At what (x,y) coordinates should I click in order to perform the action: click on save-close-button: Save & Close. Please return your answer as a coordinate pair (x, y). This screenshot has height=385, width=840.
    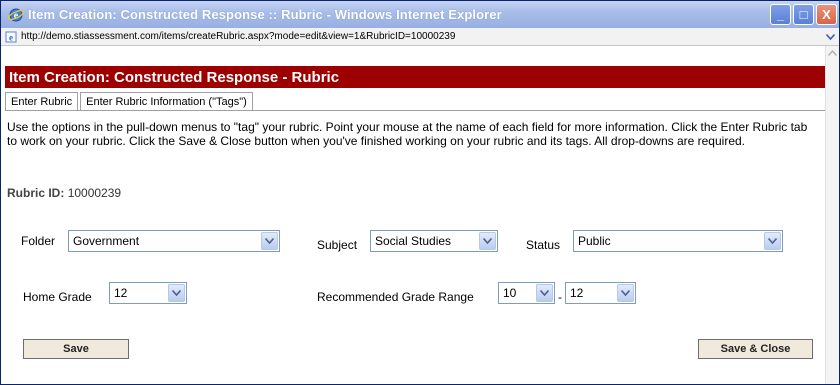
    Looking at the image, I should click on (755, 349).